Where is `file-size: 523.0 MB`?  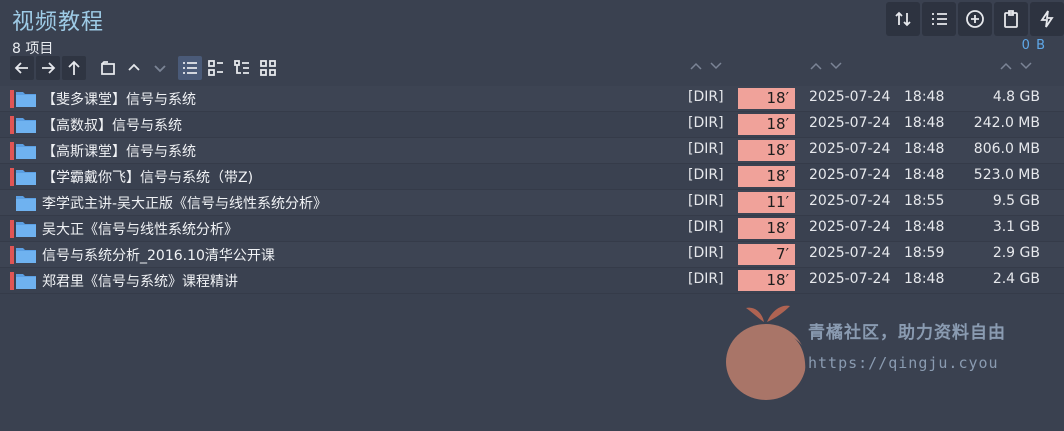 file-size: 523.0 MB is located at coordinates (1006, 175).